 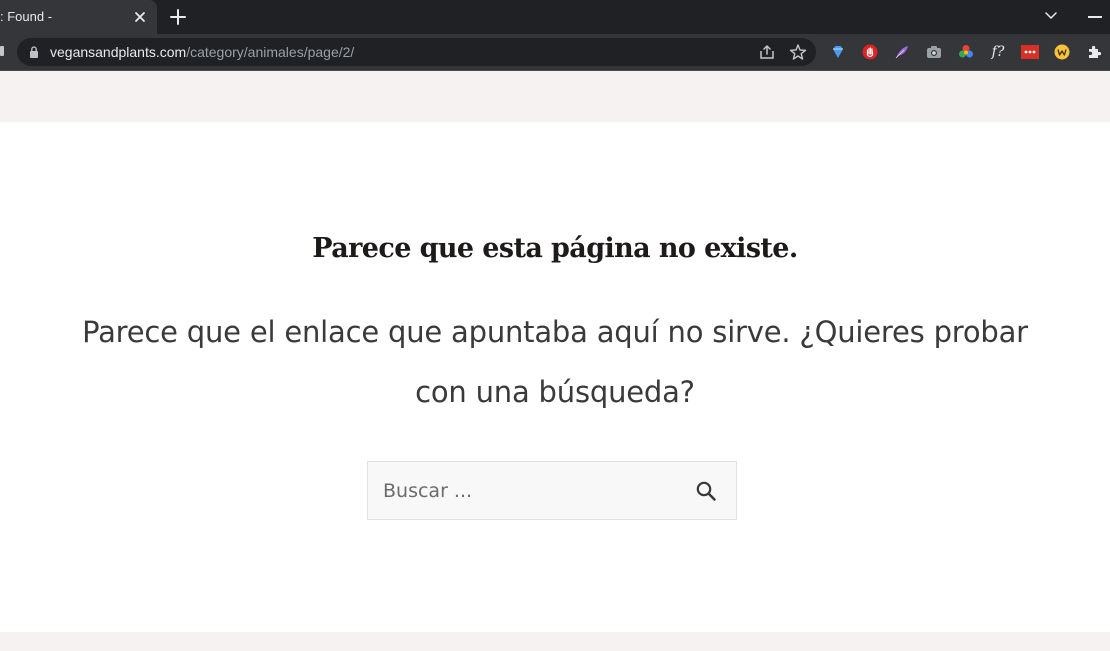 I want to click on search-input, so click(x=518, y=490).